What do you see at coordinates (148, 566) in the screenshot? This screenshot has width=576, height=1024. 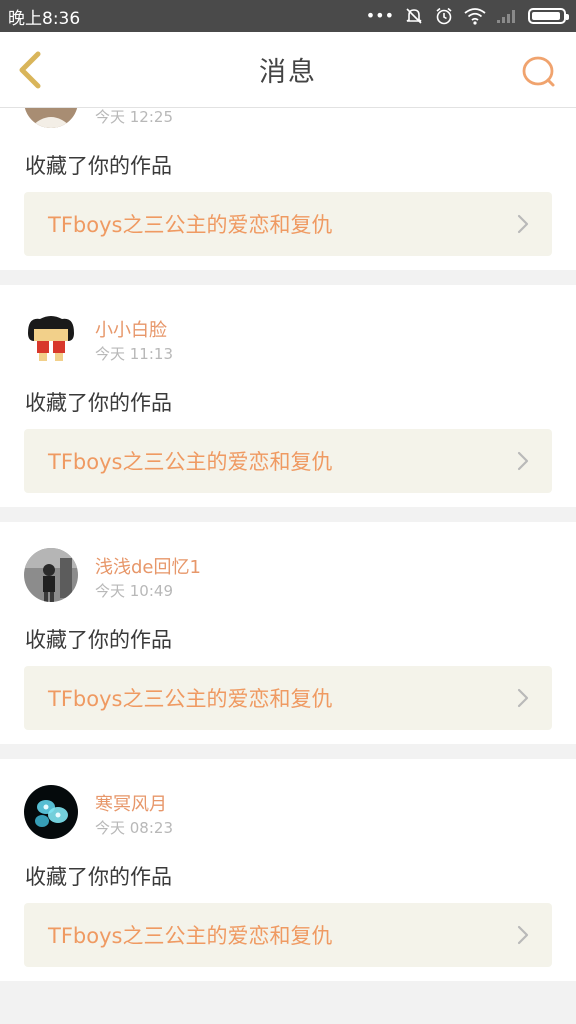 I see `username: 浅浅de回忆1` at bounding box center [148, 566].